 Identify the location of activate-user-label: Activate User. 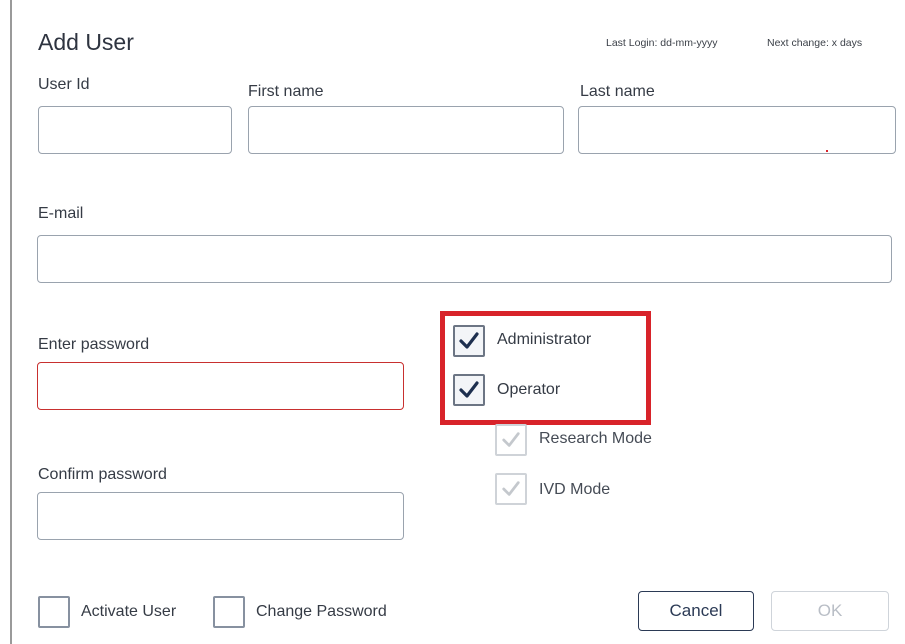
(128, 612).